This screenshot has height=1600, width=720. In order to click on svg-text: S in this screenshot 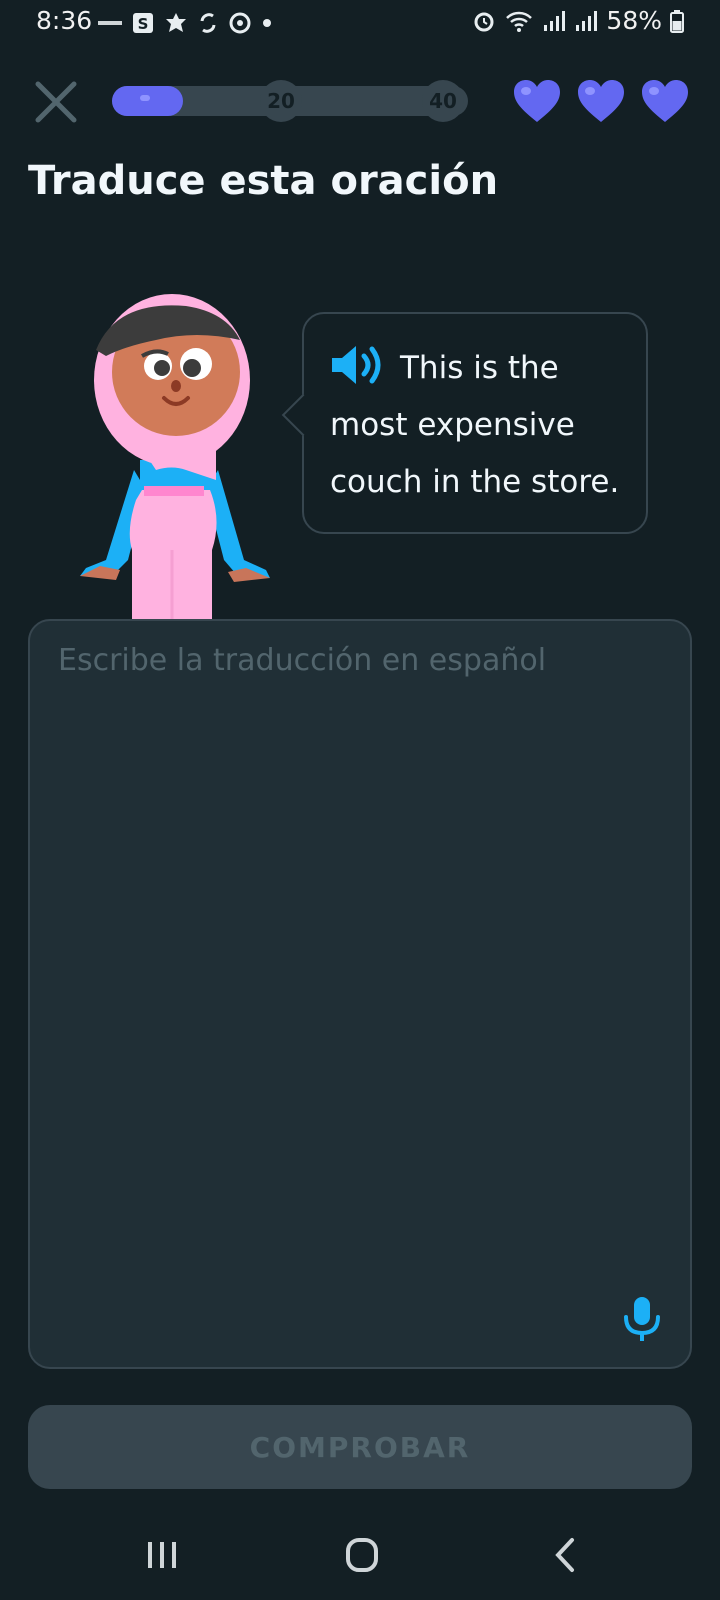, I will do `click(143, 24)`.